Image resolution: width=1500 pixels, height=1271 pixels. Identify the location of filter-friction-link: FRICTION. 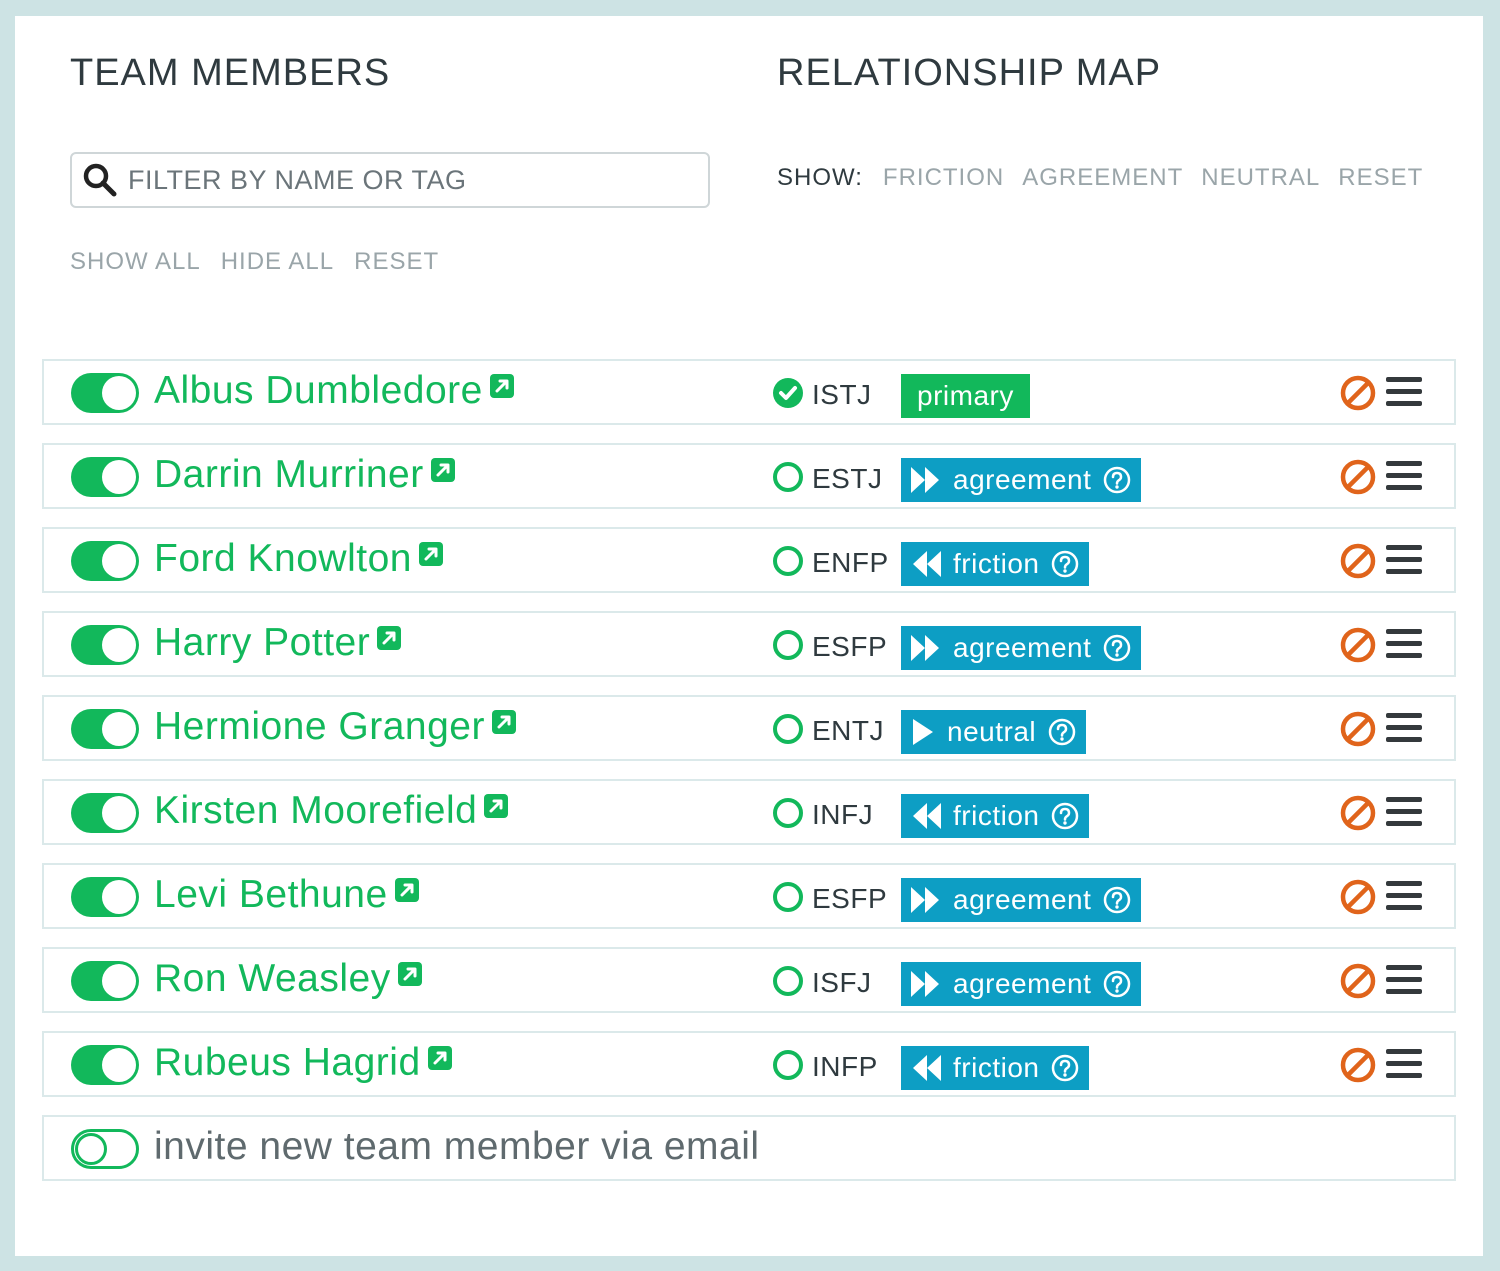
(943, 178).